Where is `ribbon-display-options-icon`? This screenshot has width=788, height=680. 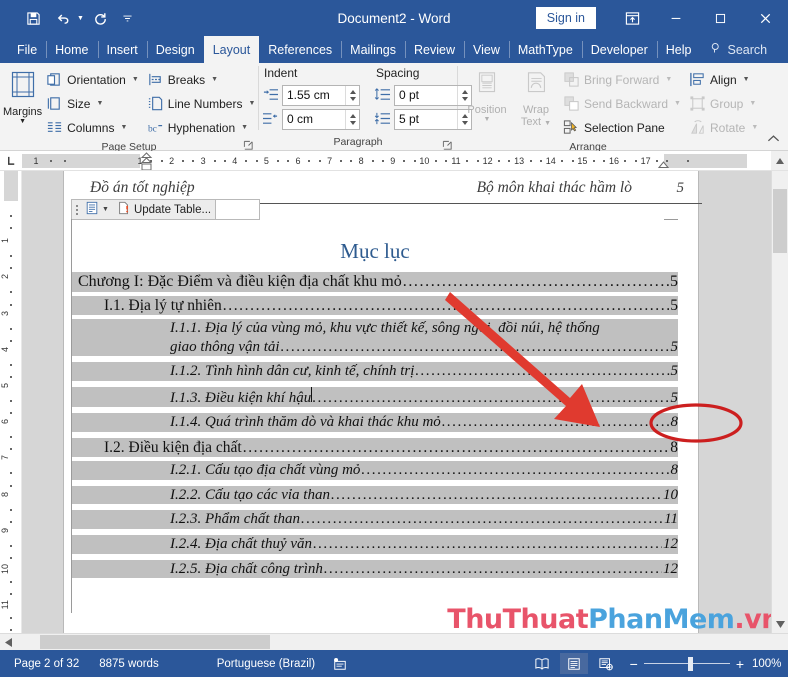
ribbon-display-options-icon is located at coordinates (632, 18).